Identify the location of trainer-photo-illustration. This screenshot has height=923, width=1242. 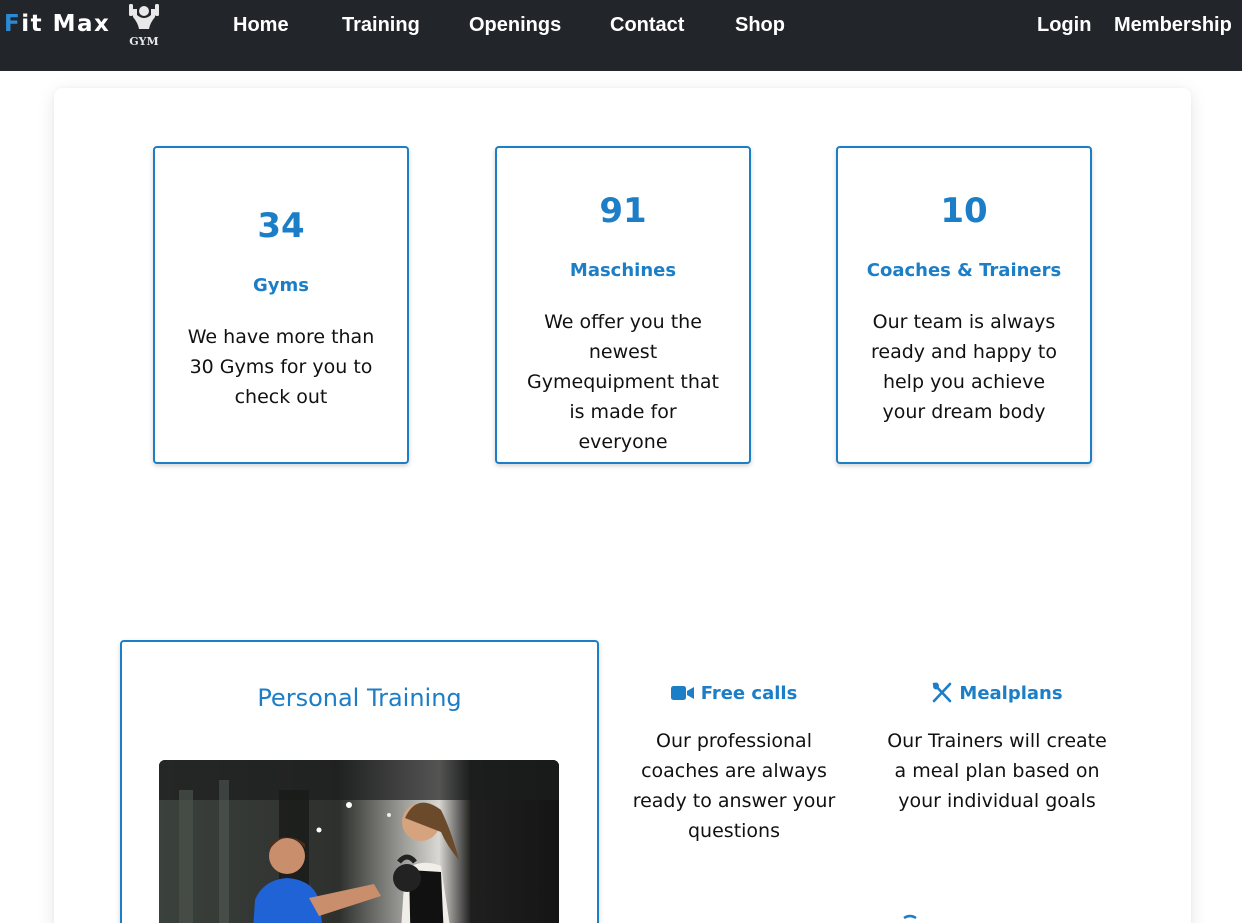
(359, 841).